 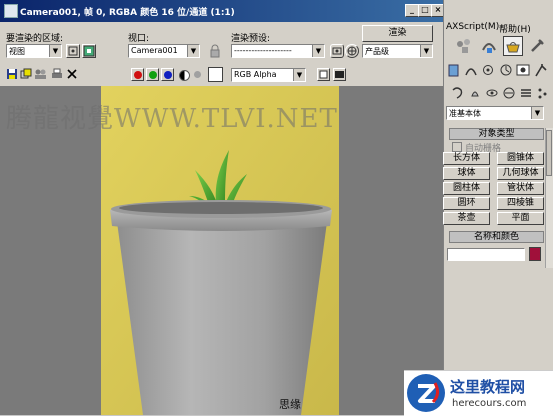 What do you see at coordinates (25, 74) in the screenshot?
I see `clone-icon` at bounding box center [25, 74].